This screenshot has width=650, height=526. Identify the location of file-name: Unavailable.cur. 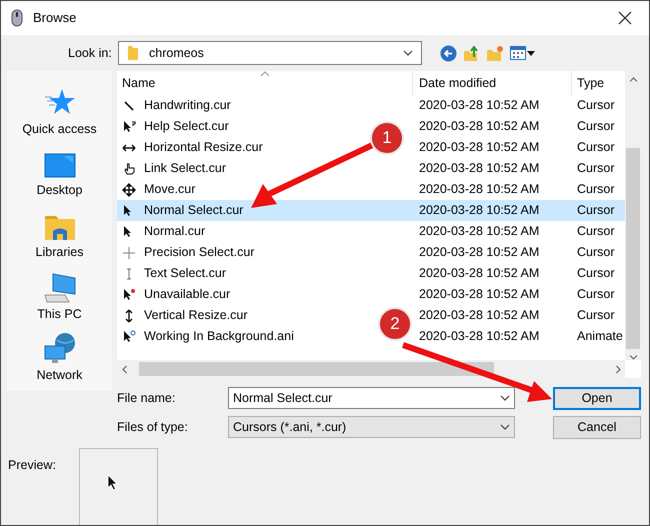
(187, 295).